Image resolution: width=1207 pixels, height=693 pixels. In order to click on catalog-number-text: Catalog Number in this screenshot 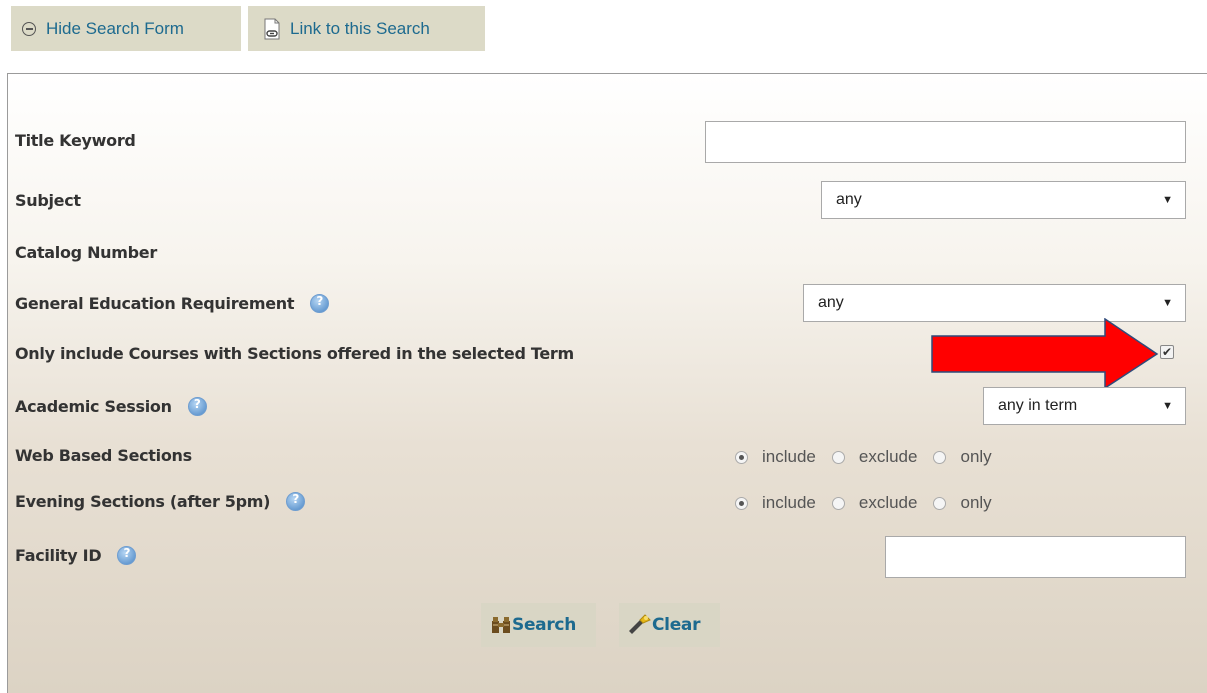, I will do `click(86, 252)`.